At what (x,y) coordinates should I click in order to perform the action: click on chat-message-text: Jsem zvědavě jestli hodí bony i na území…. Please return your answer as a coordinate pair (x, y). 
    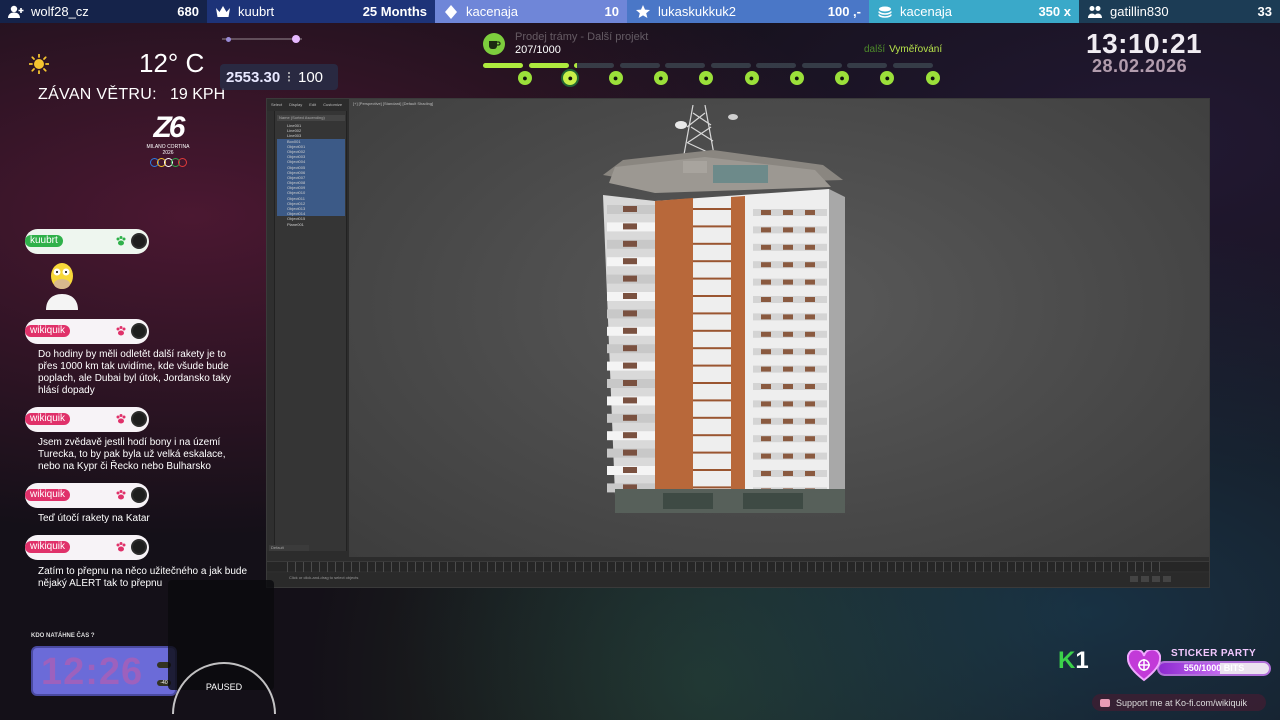
    Looking at the image, I should click on (132, 454).